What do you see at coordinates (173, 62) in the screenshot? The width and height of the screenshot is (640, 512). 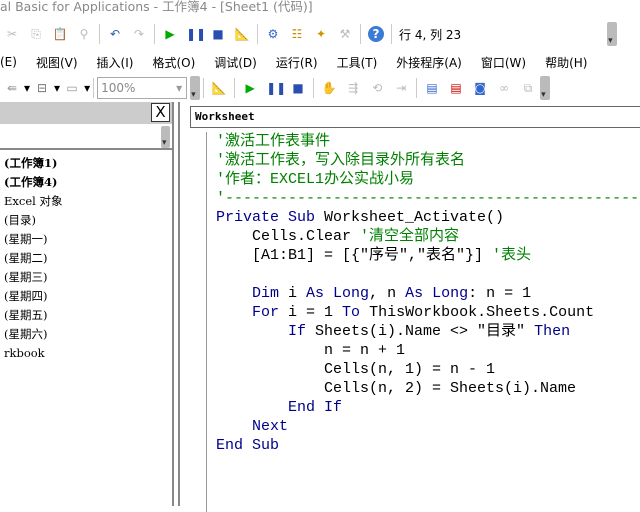 I see `menu-format: 格式(O)` at bounding box center [173, 62].